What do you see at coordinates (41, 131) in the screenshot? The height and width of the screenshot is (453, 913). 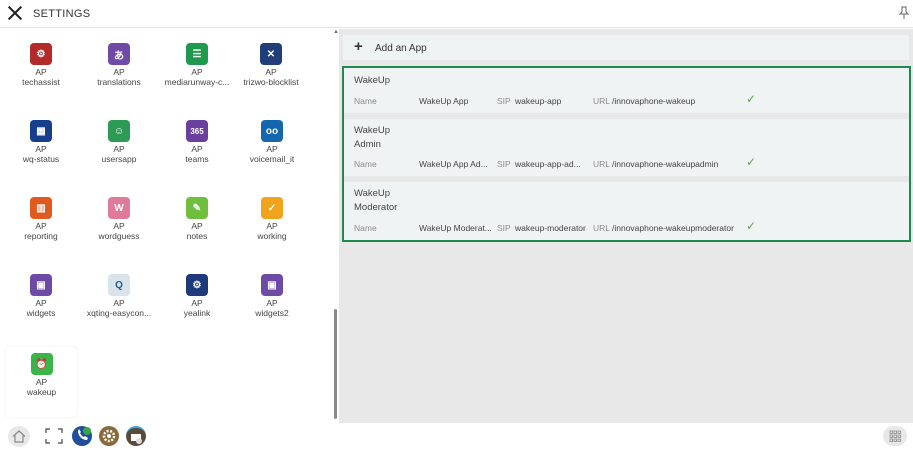 I see `wq-status-icon: ▦` at bounding box center [41, 131].